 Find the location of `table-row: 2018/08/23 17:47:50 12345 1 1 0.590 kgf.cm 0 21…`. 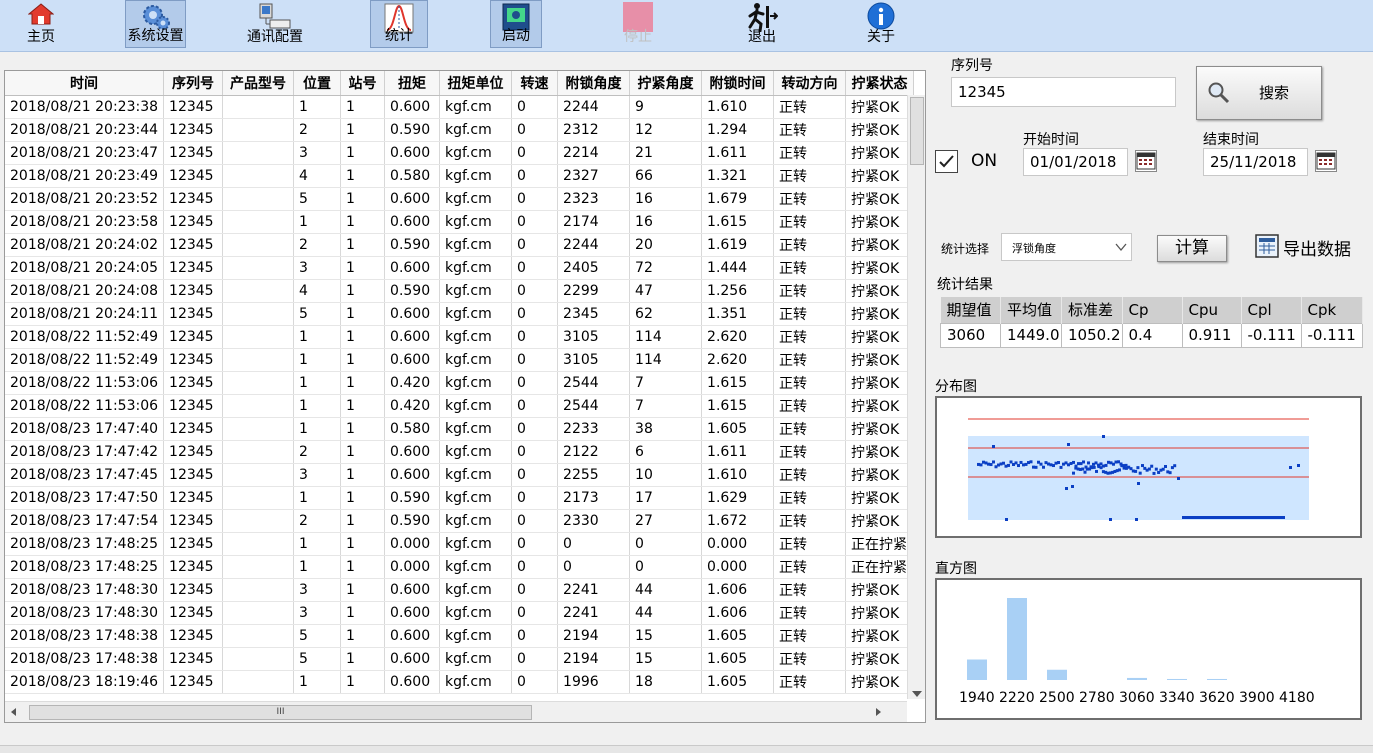

table-row: 2018/08/23 17:47:50 12345 1 1 0.590 kgf.cm 0 21… is located at coordinates (460, 498).